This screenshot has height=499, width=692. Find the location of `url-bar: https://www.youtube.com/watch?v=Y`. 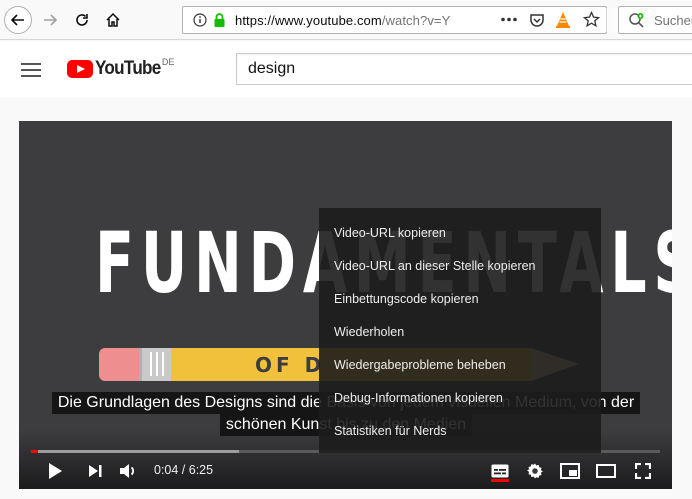

url-bar: https://www.youtube.com/watch?v=Y is located at coordinates (405, 20).